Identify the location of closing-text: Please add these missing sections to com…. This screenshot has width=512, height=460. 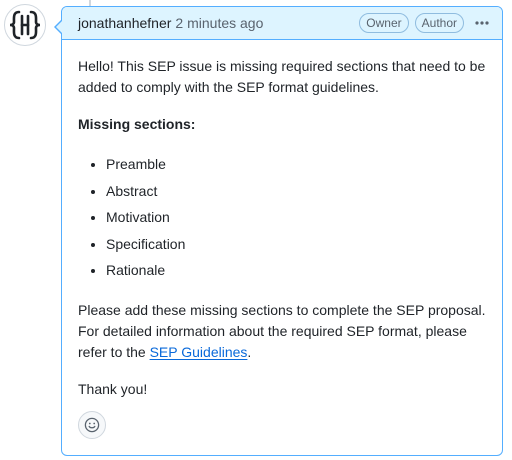
(282, 330).